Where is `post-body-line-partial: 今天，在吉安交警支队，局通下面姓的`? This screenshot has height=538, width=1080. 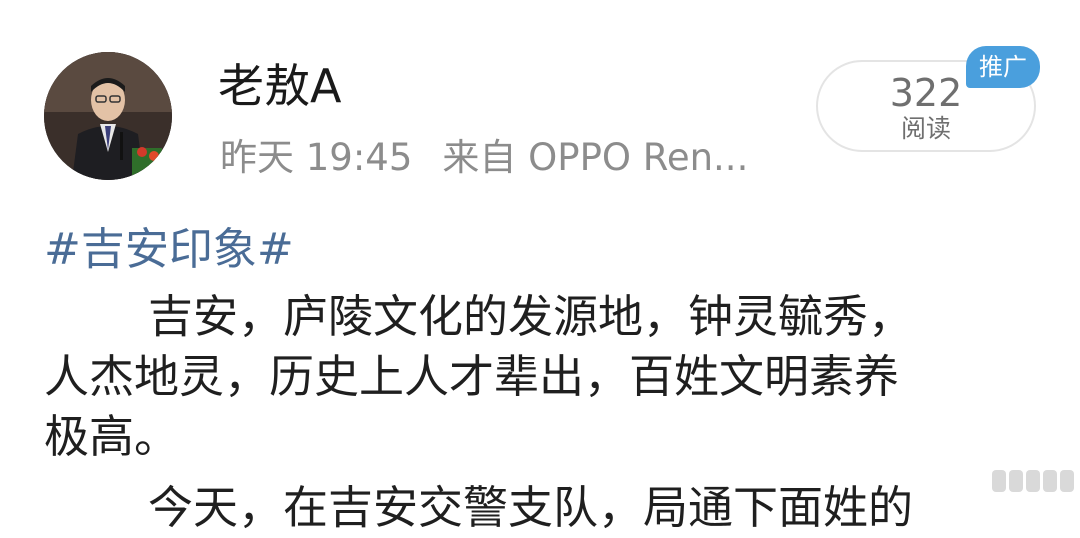 post-body-line-partial: 今天，在吉安交警支队，局通下面姓的 is located at coordinates (531, 507).